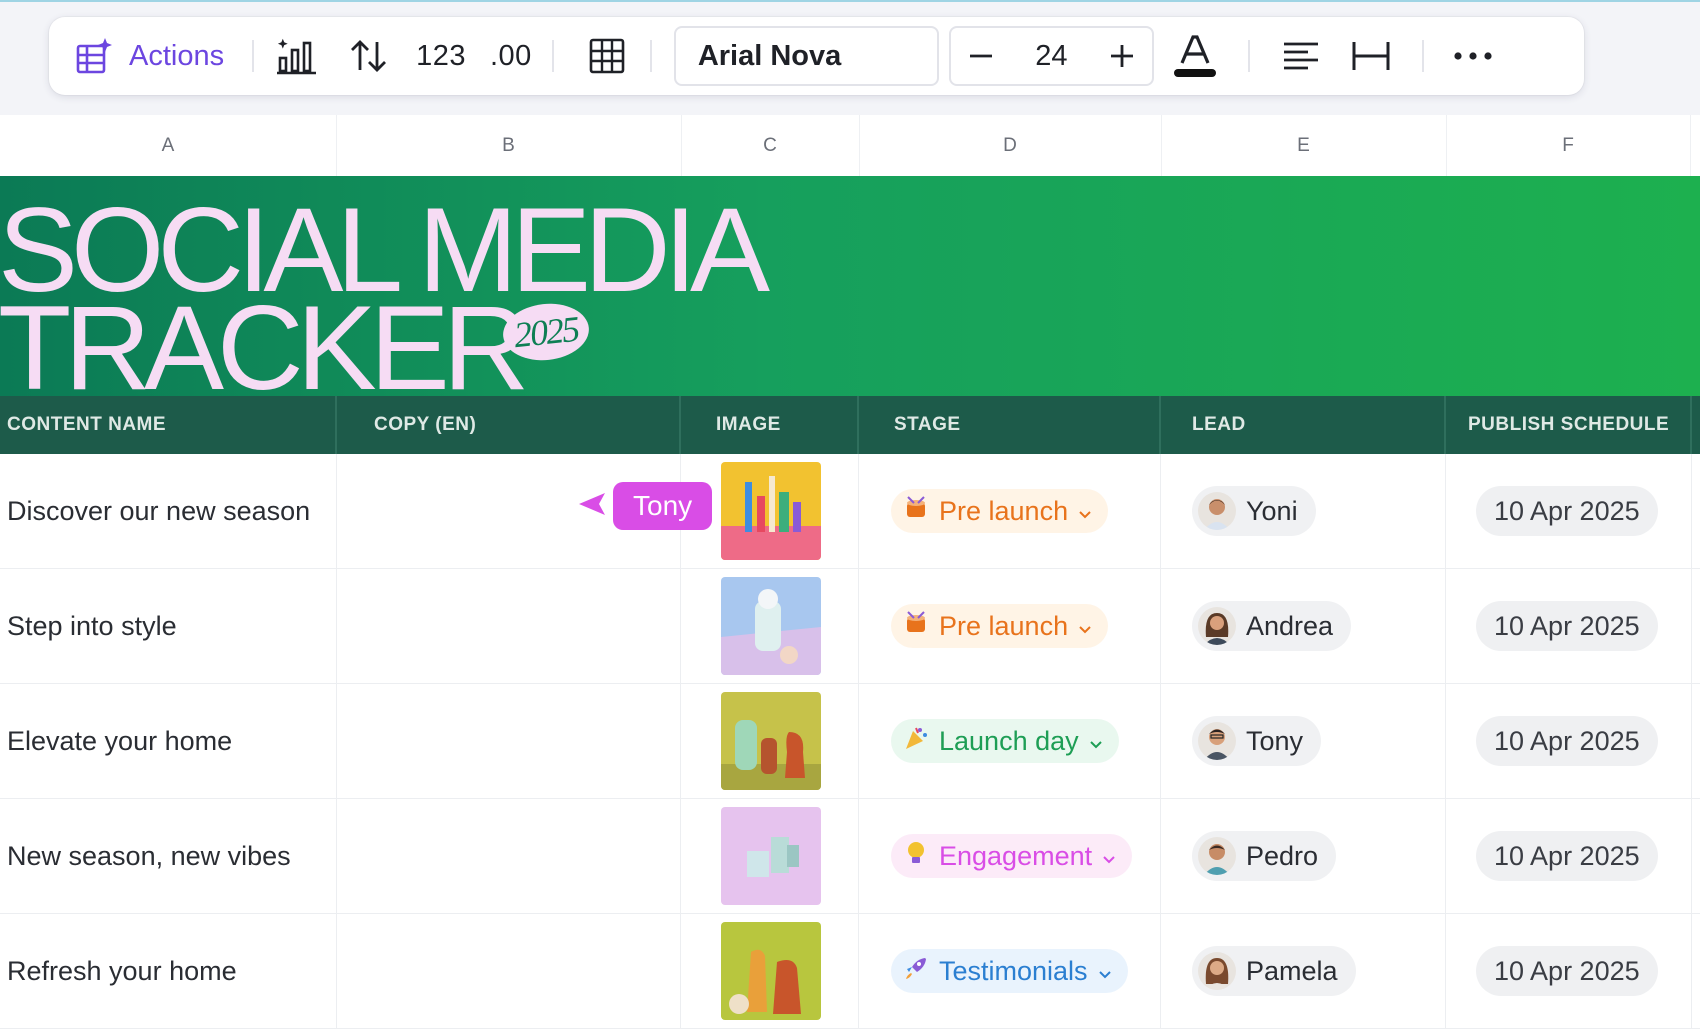 The width and height of the screenshot is (1700, 1029). Describe the element at coordinates (770, 145) in the screenshot. I see `column-header-c: C` at that location.